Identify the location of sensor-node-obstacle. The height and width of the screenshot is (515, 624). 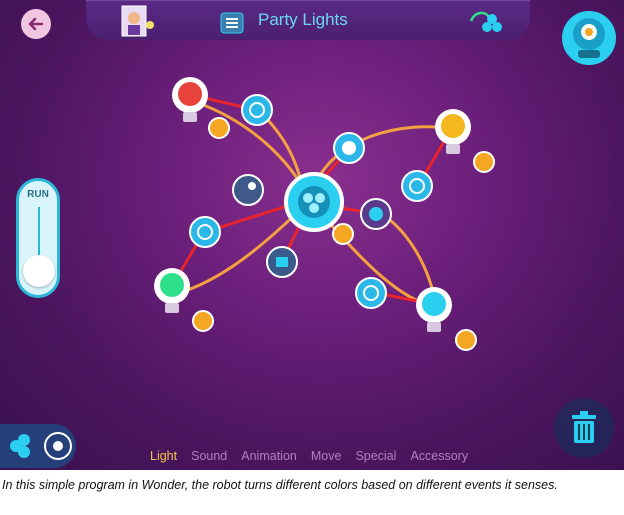
(376, 214).